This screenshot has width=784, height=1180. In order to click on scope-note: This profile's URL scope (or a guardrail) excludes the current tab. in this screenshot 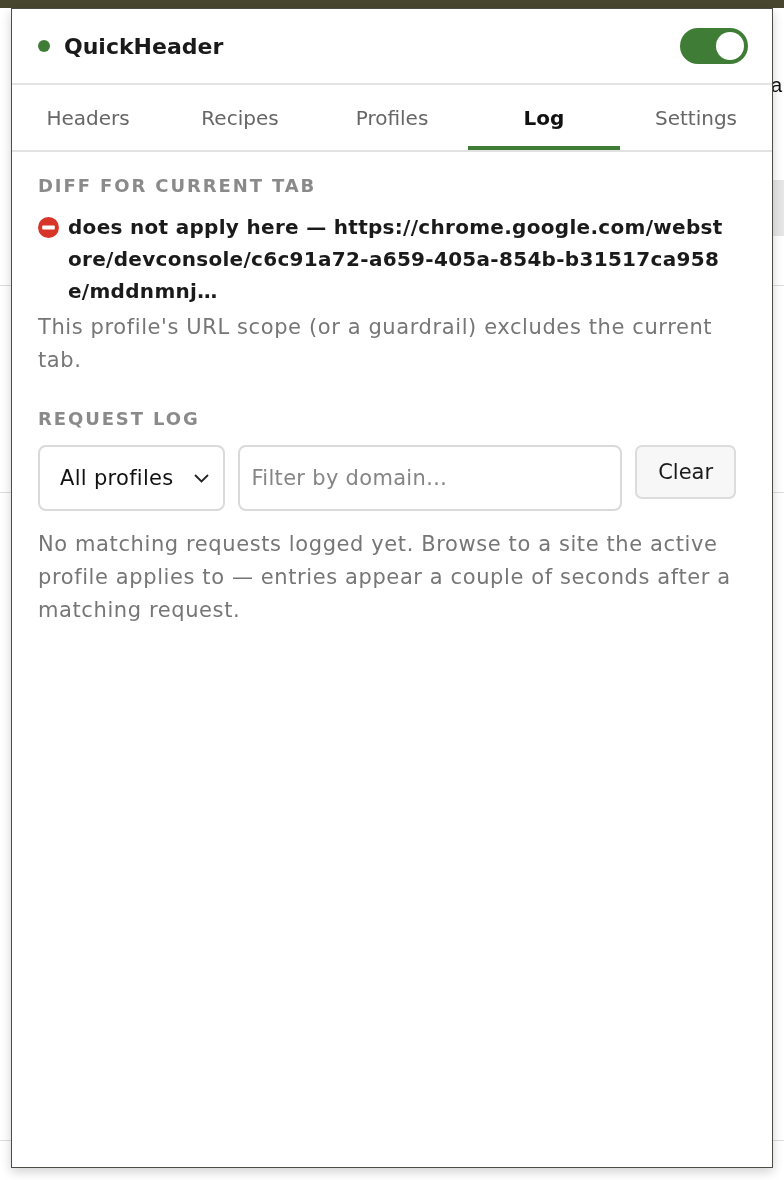, I will do `click(376, 344)`.